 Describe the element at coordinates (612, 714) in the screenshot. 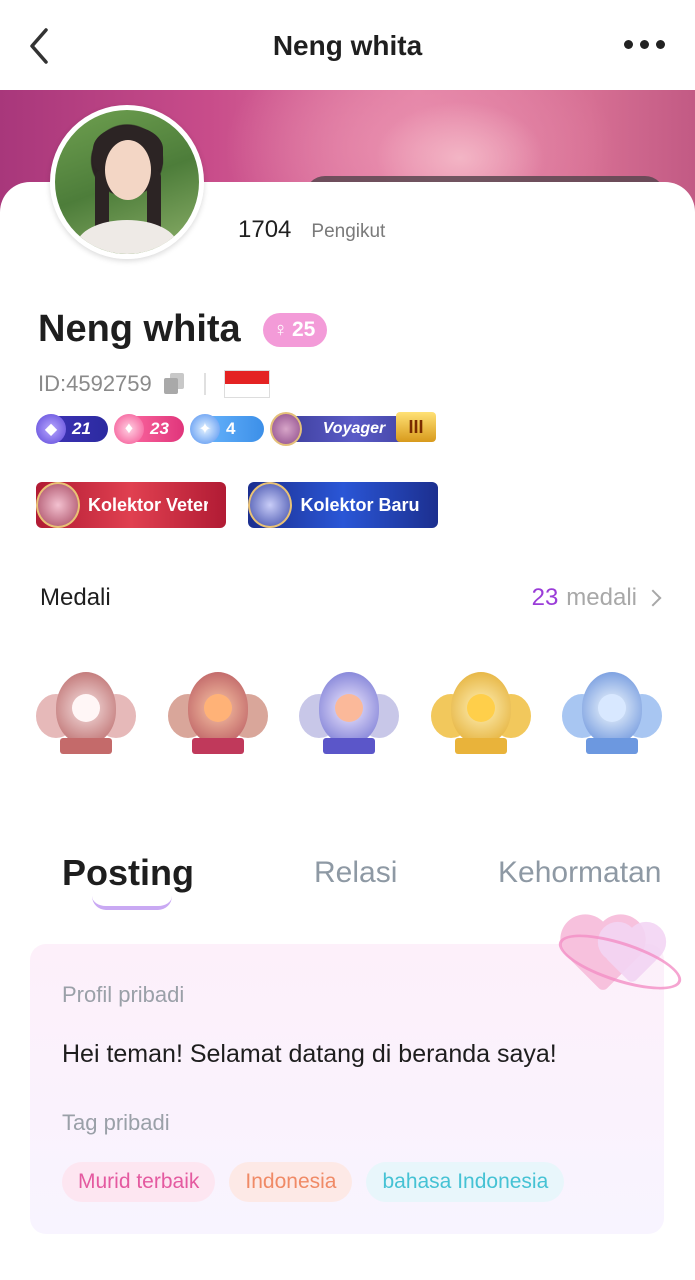

I see `medal-microphone-icon` at that location.